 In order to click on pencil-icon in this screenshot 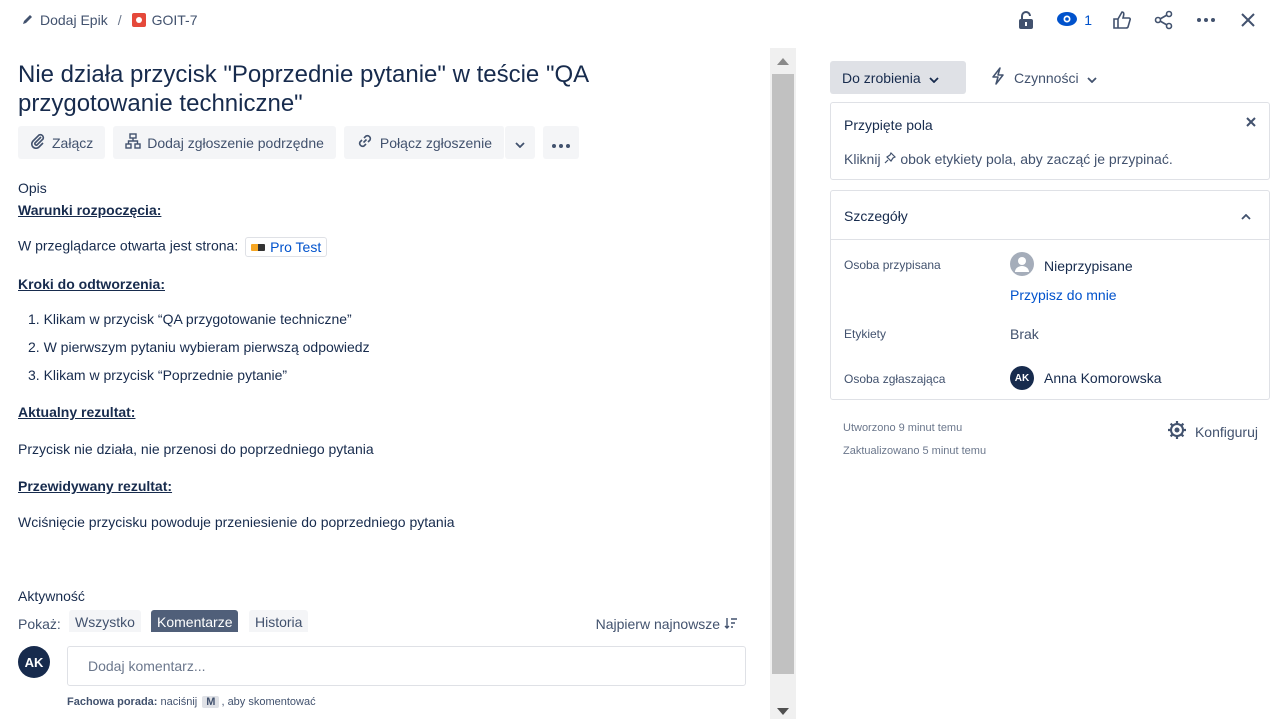, I will do `click(28, 20)`.